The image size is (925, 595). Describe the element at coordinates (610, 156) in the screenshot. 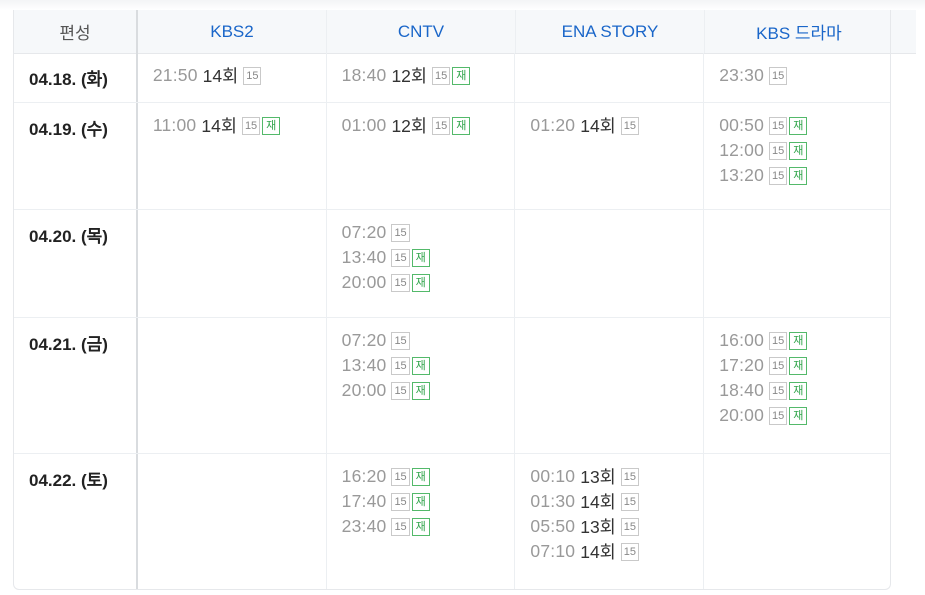

I see `schedule-cell: 01:20 14회 15` at that location.